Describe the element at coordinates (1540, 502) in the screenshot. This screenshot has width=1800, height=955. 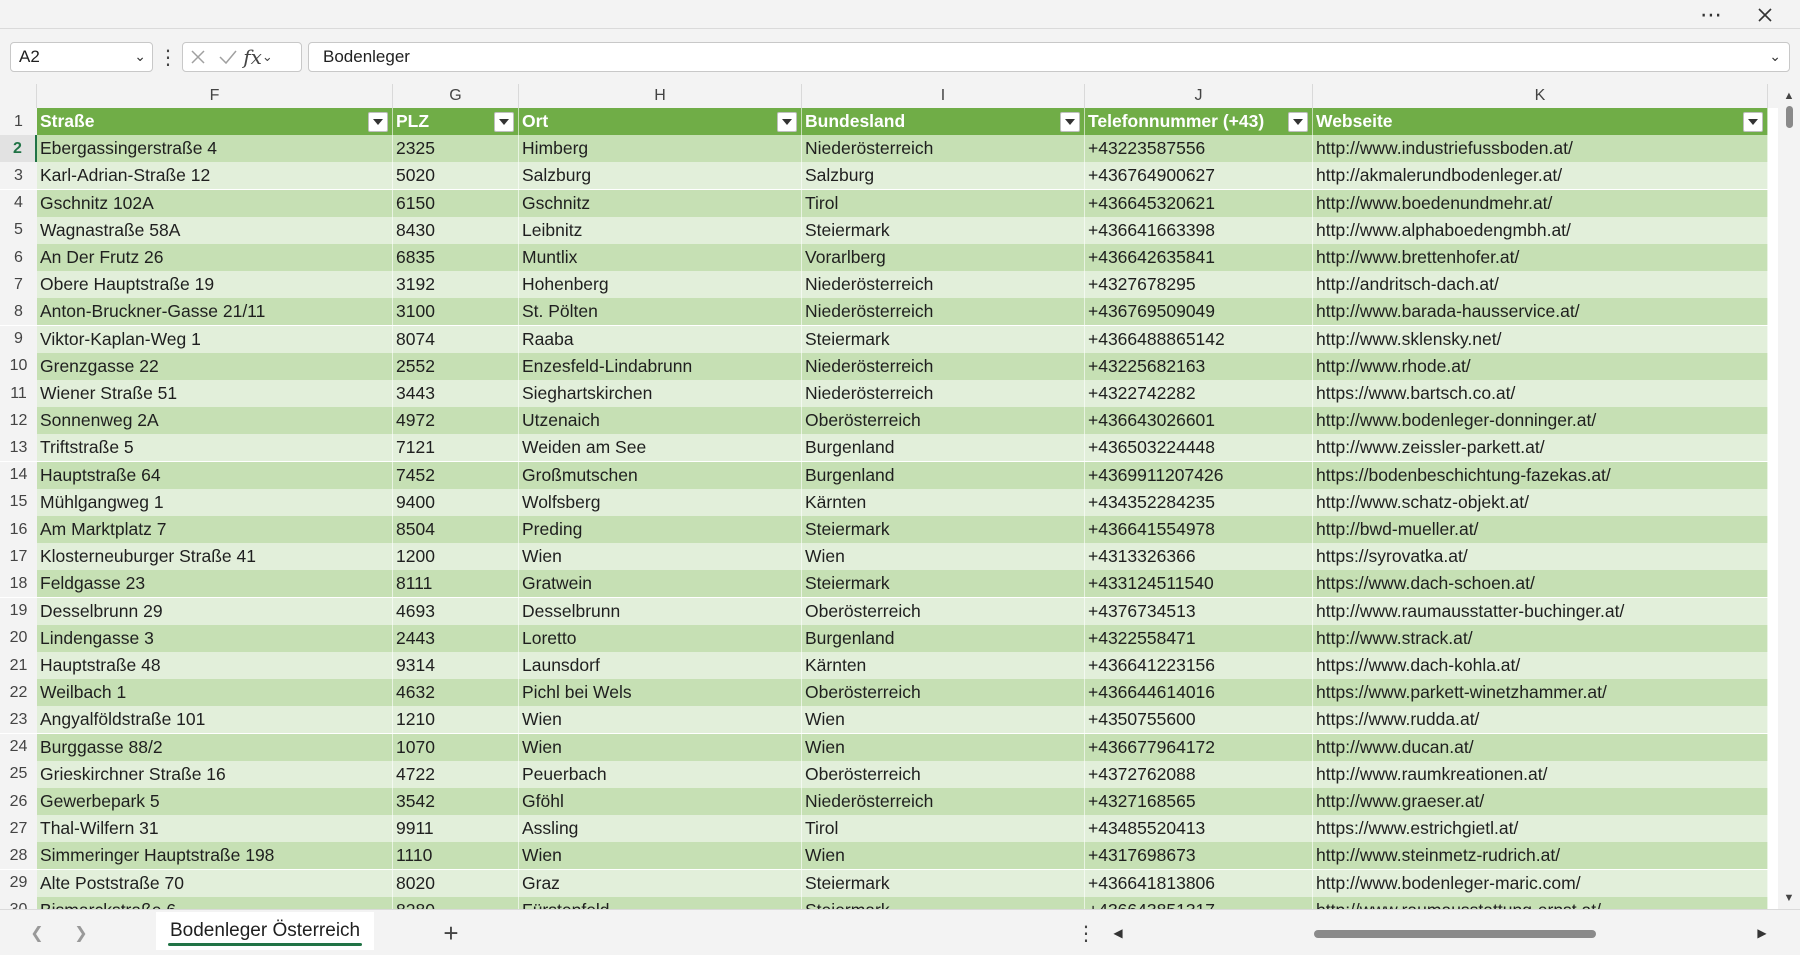
I see `table-cell: http://www.schatz-objekt.at/` at that location.